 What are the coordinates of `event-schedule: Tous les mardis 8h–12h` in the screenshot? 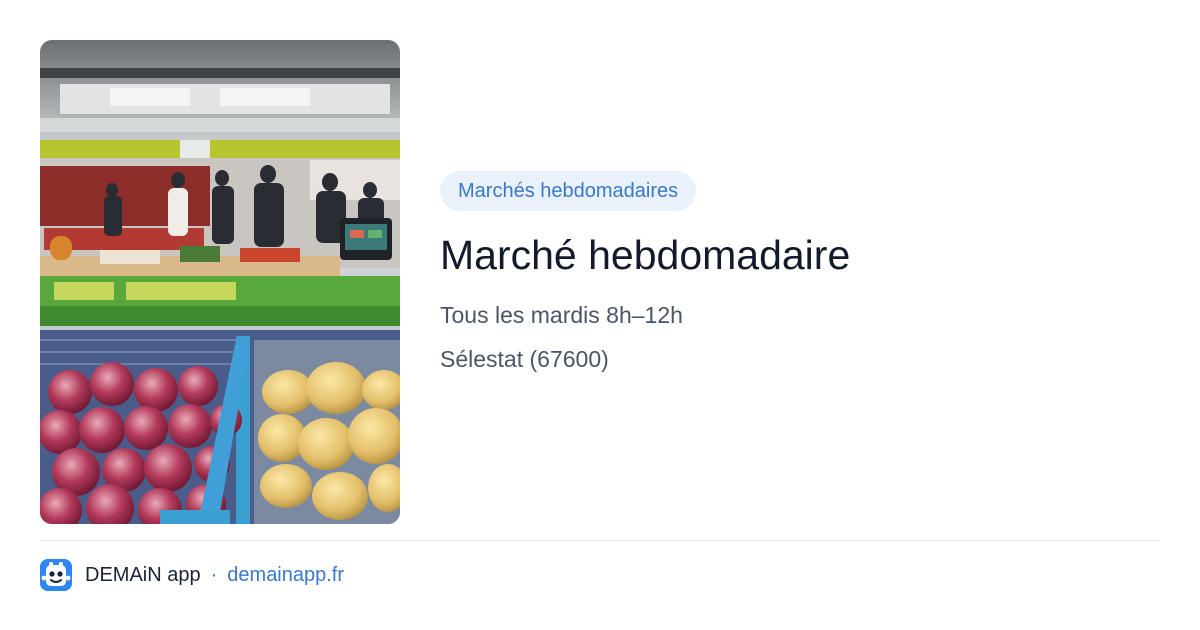 It's located at (561, 315).